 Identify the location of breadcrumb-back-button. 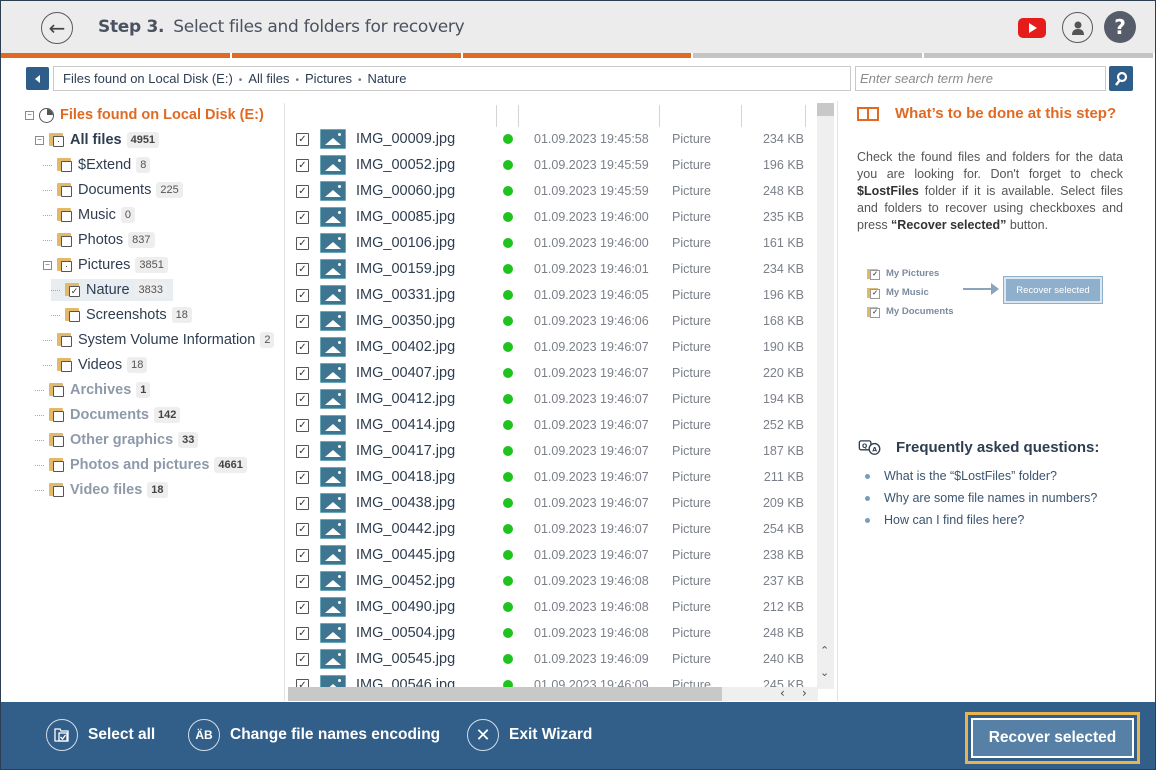
(37, 78).